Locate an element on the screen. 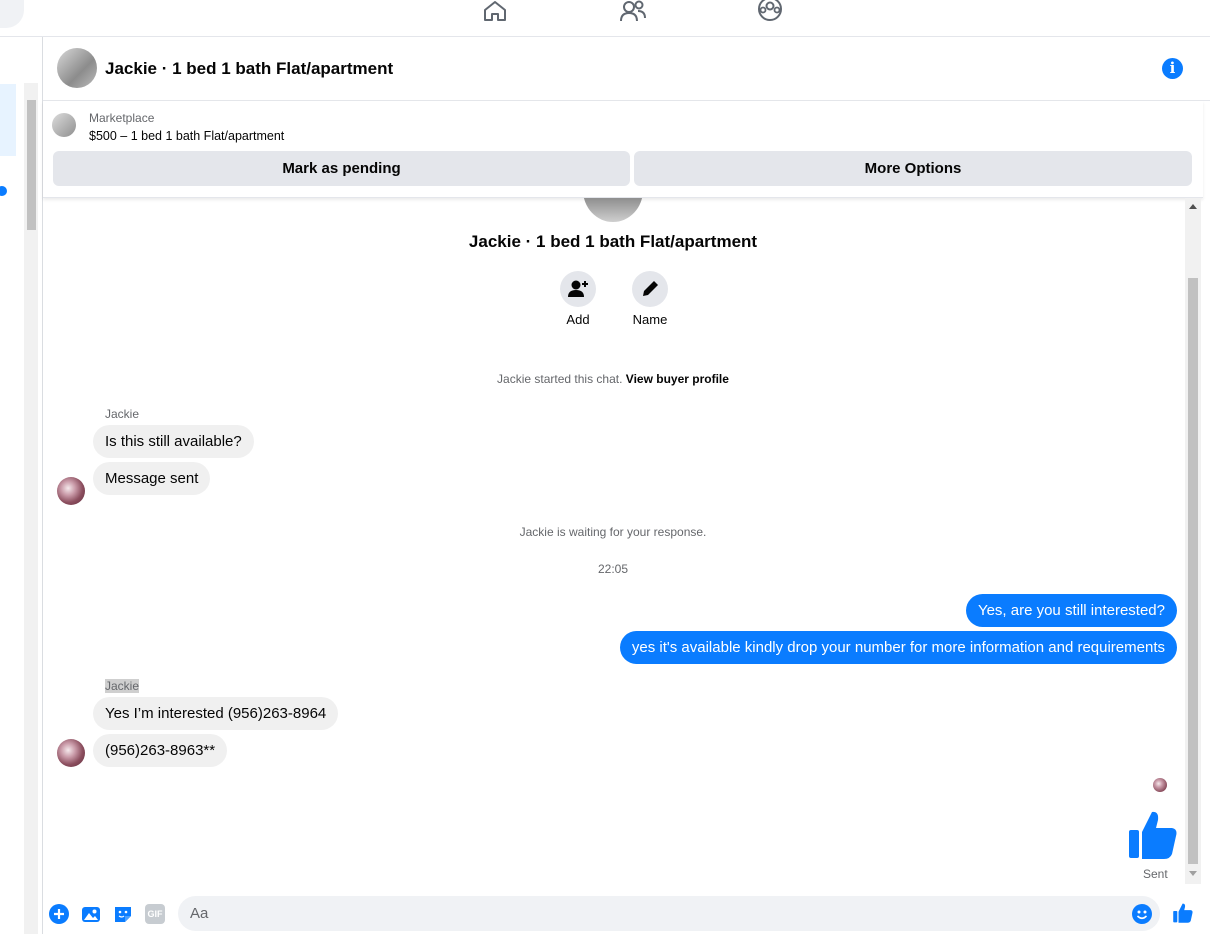 The width and height of the screenshot is (1210, 934). incoming-message: Message sent is located at coordinates (152, 478).